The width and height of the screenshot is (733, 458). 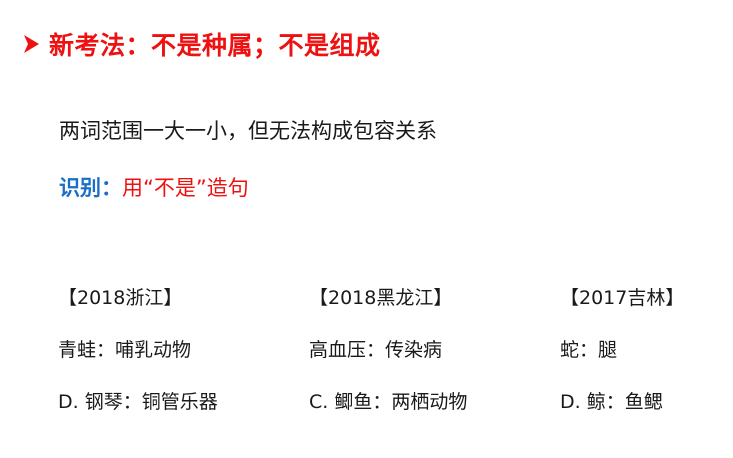 What do you see at coordinates (248, 131) in the screenshot?
I see `description-text: 两词范围一大一小，但无法构成包容关系` at bounding box center [248, 131].